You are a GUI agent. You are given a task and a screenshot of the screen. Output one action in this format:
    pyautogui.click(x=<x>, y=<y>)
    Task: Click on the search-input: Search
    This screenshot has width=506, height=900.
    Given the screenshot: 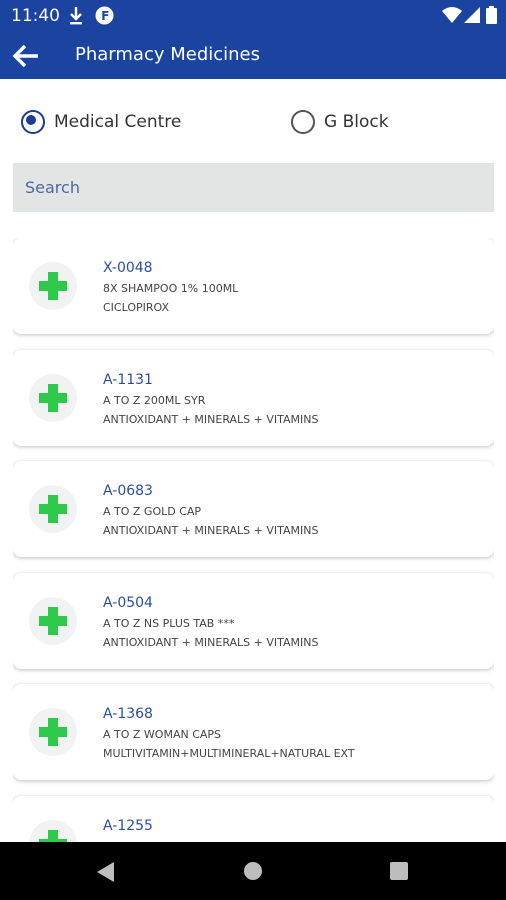 What is the action you would take?
    pyautogui.click(x=253, y=187)
    